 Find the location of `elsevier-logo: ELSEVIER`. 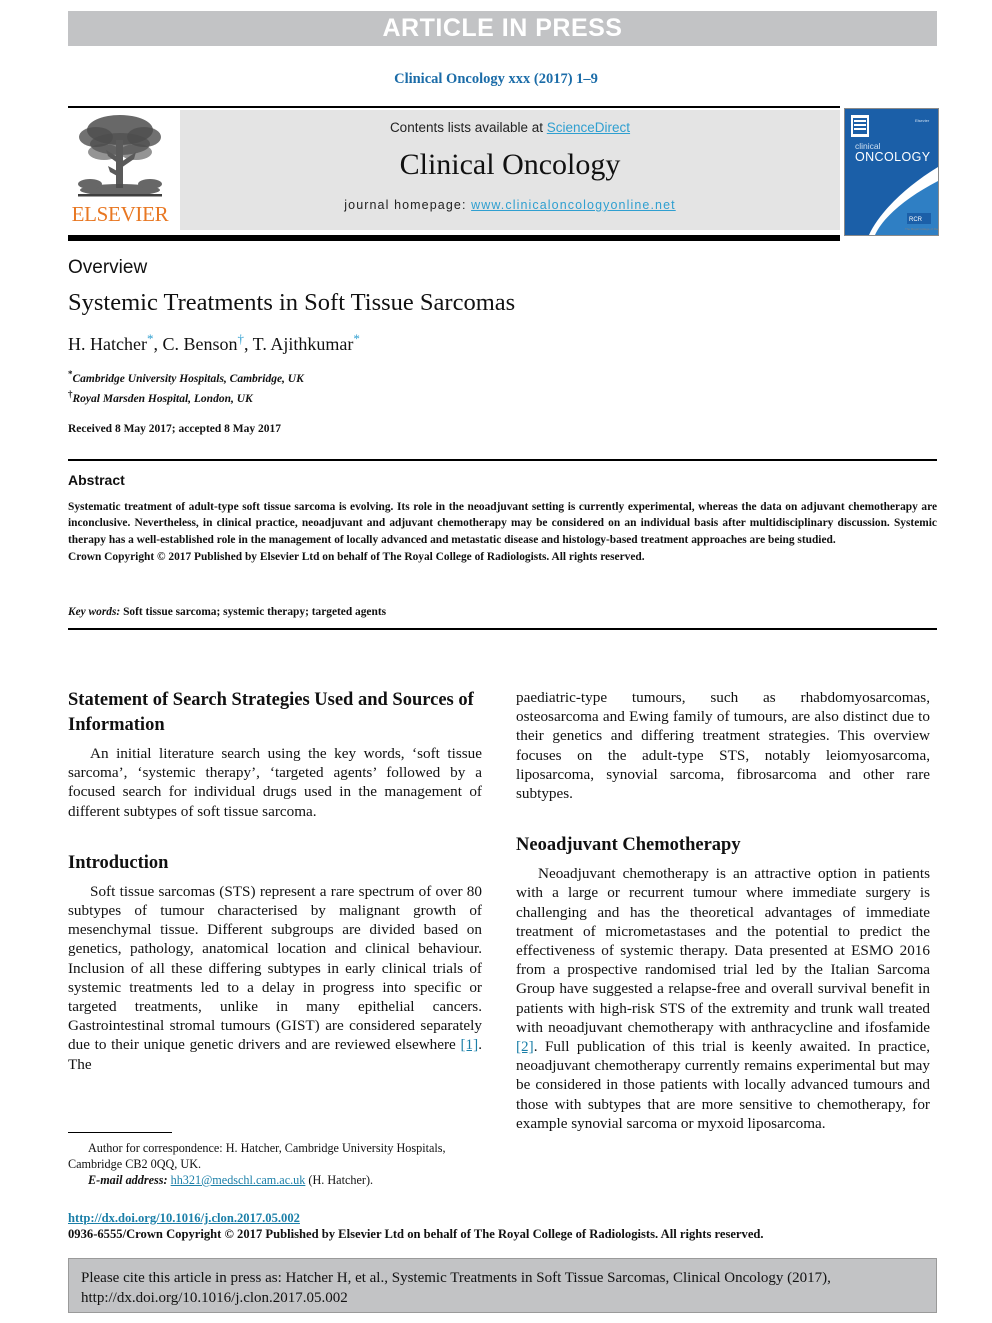

elsevier-logo: ELSEVIER is located at coordinates (120, 171).